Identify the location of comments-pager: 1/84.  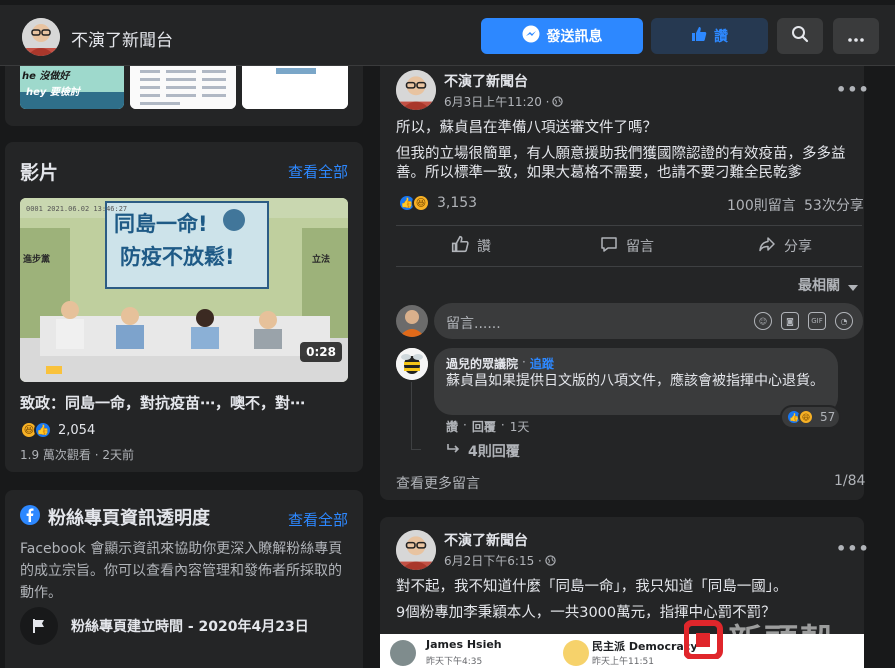
(850, 481).